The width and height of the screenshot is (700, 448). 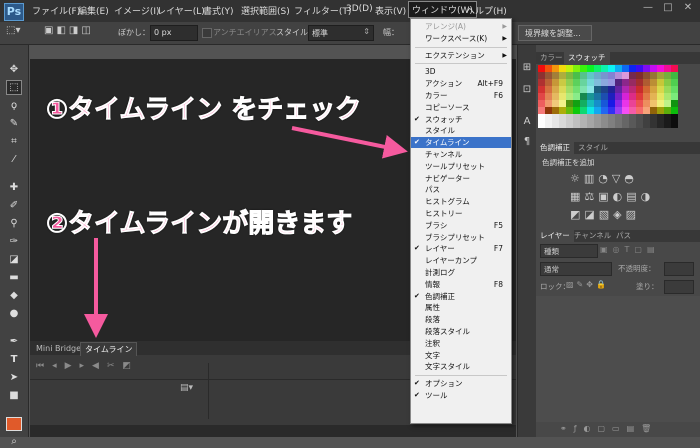 I want to click on tab-styles: スタイル, so click(x=593, y=148).